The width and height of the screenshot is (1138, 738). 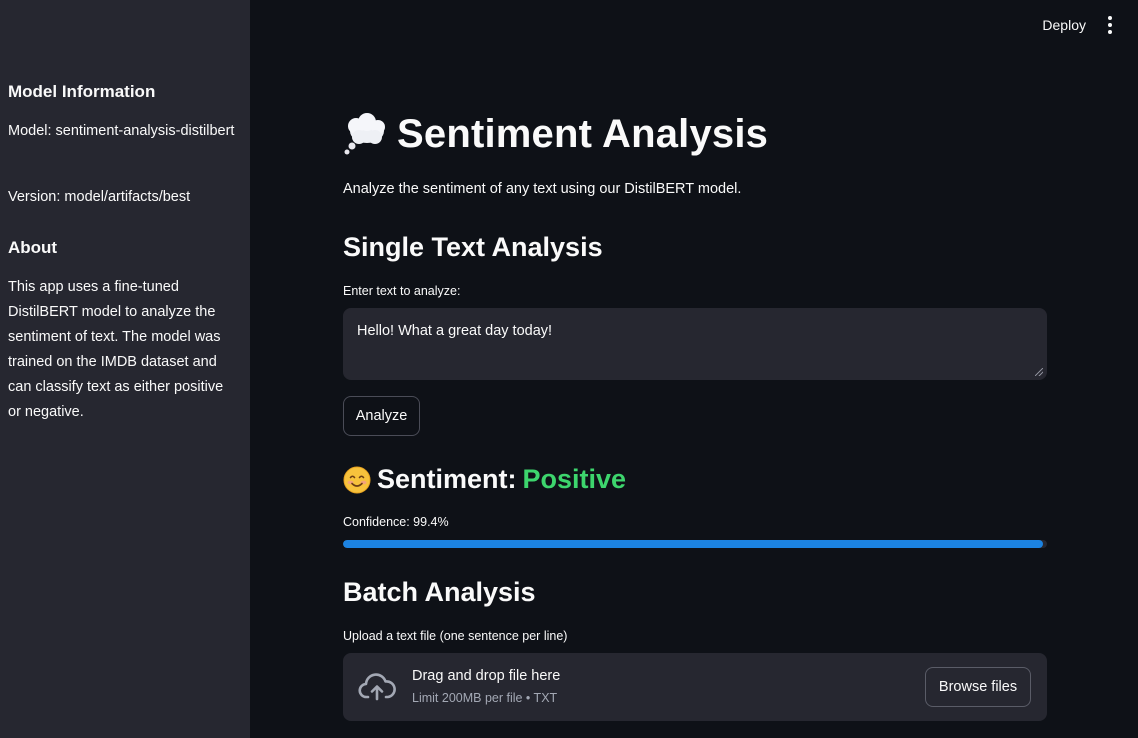 I want to click on model-info-heading: Model Information, so click(x=82, y=91).